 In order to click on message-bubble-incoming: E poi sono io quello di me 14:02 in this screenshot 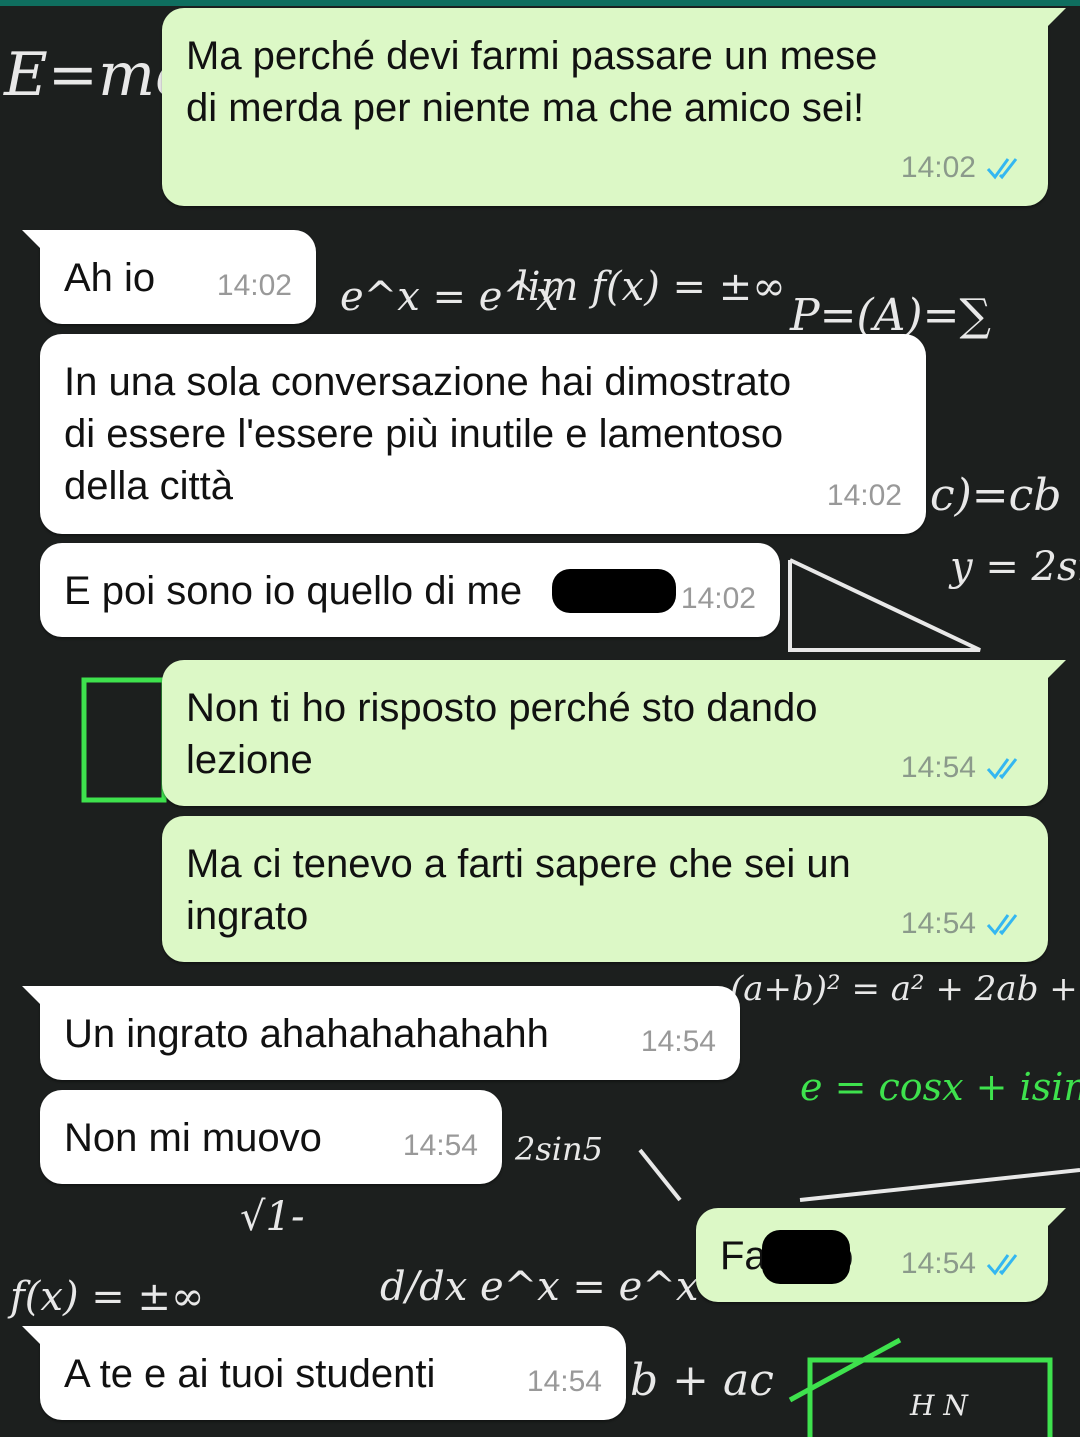, I will do `click(410, 590)`.